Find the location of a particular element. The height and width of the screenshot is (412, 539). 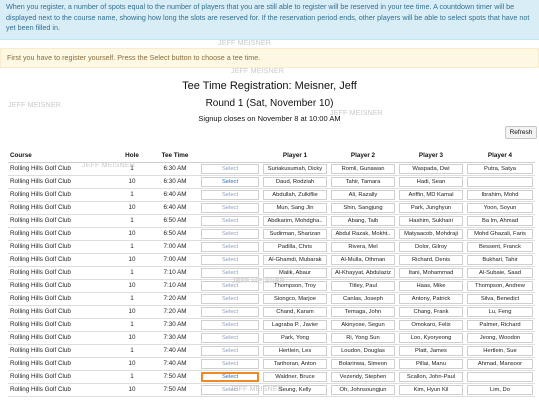

tee-time-cell: 6:40 AM is located at coordinates (175, 195).